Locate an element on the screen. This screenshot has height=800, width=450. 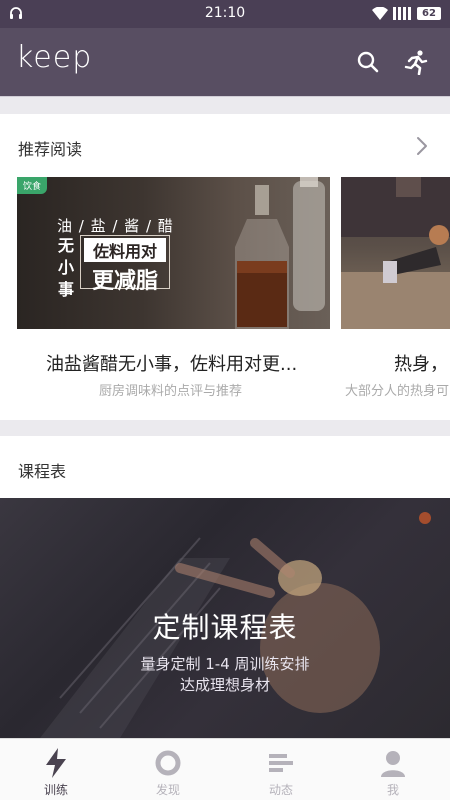
status-bar: 21:10 62 is located at coordinates (225, 14).